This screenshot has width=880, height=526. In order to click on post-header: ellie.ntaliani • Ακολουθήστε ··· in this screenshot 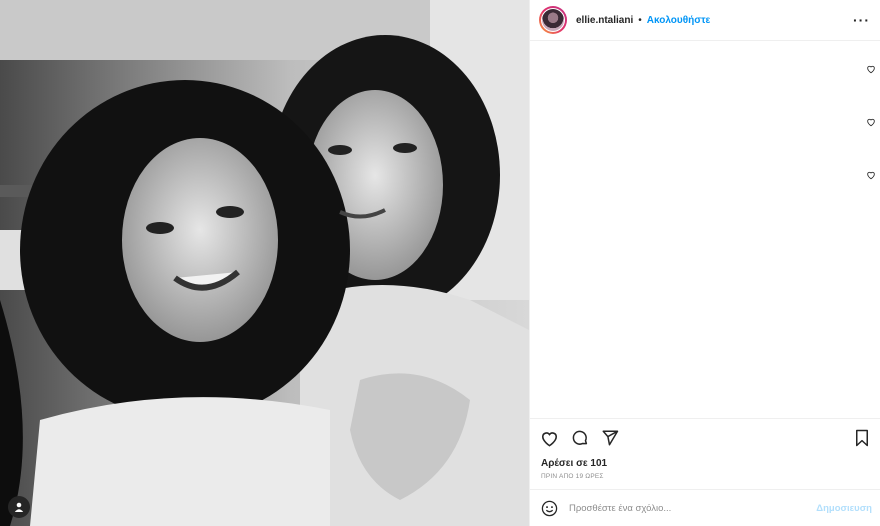, I will do `click(705, 20)`.